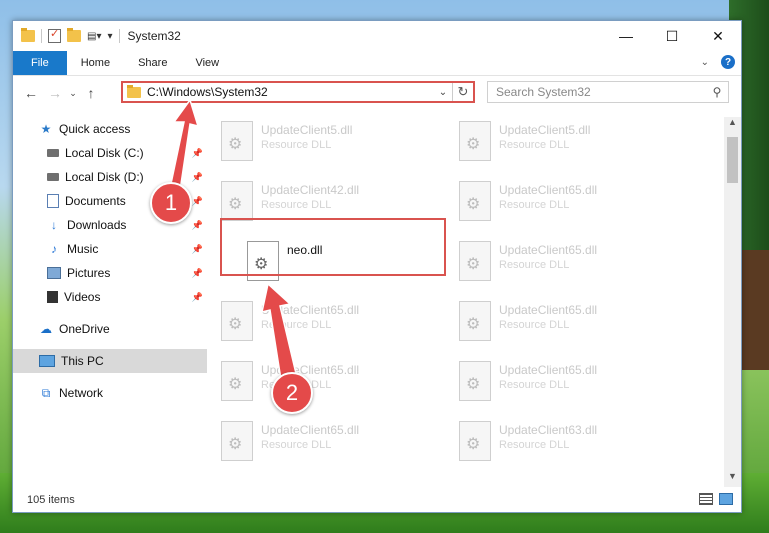 The image size is (769, 533). Describe the element at coordinates (104, 177) in the screenshot. I see `sidebar-item-label: Local Disk (D:)` at that location.